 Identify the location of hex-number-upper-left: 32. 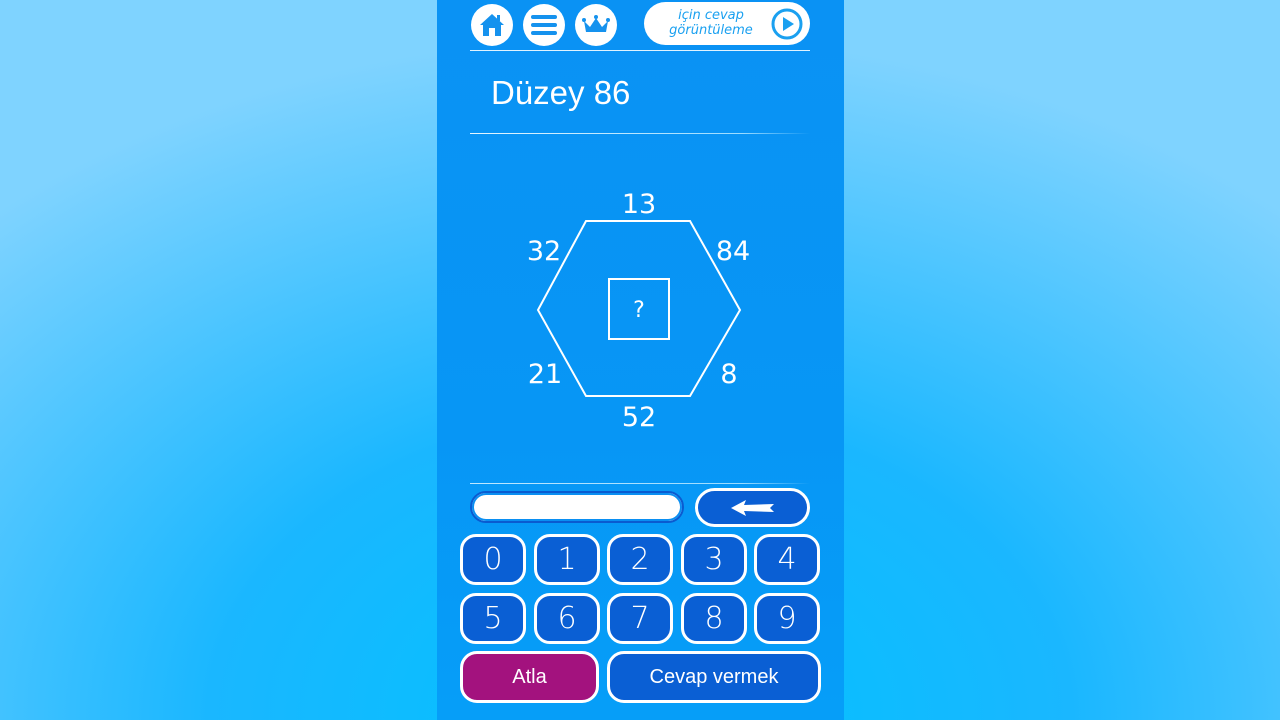
(544, 251).